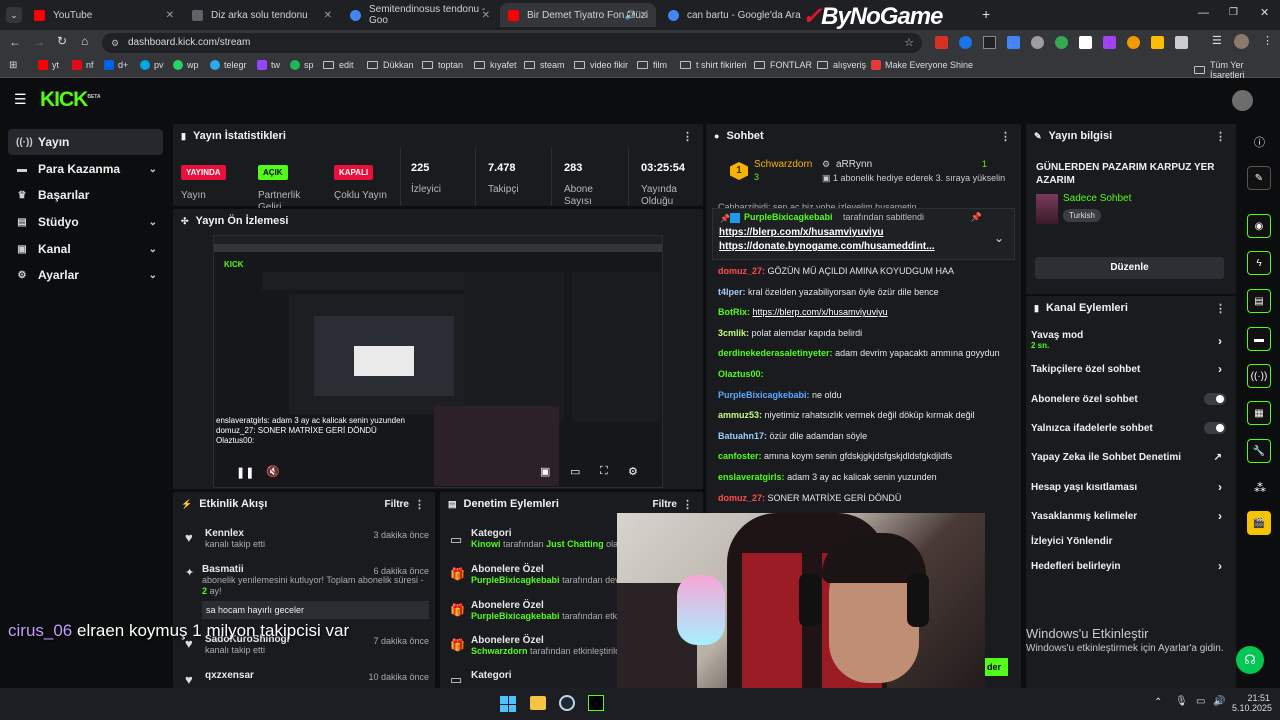 The image size is (1280, 720). What do you see at coordinates (1129, 268) in the screenshot?
I see `edit-button: Düzenle` at bounding box center [1129, 268].